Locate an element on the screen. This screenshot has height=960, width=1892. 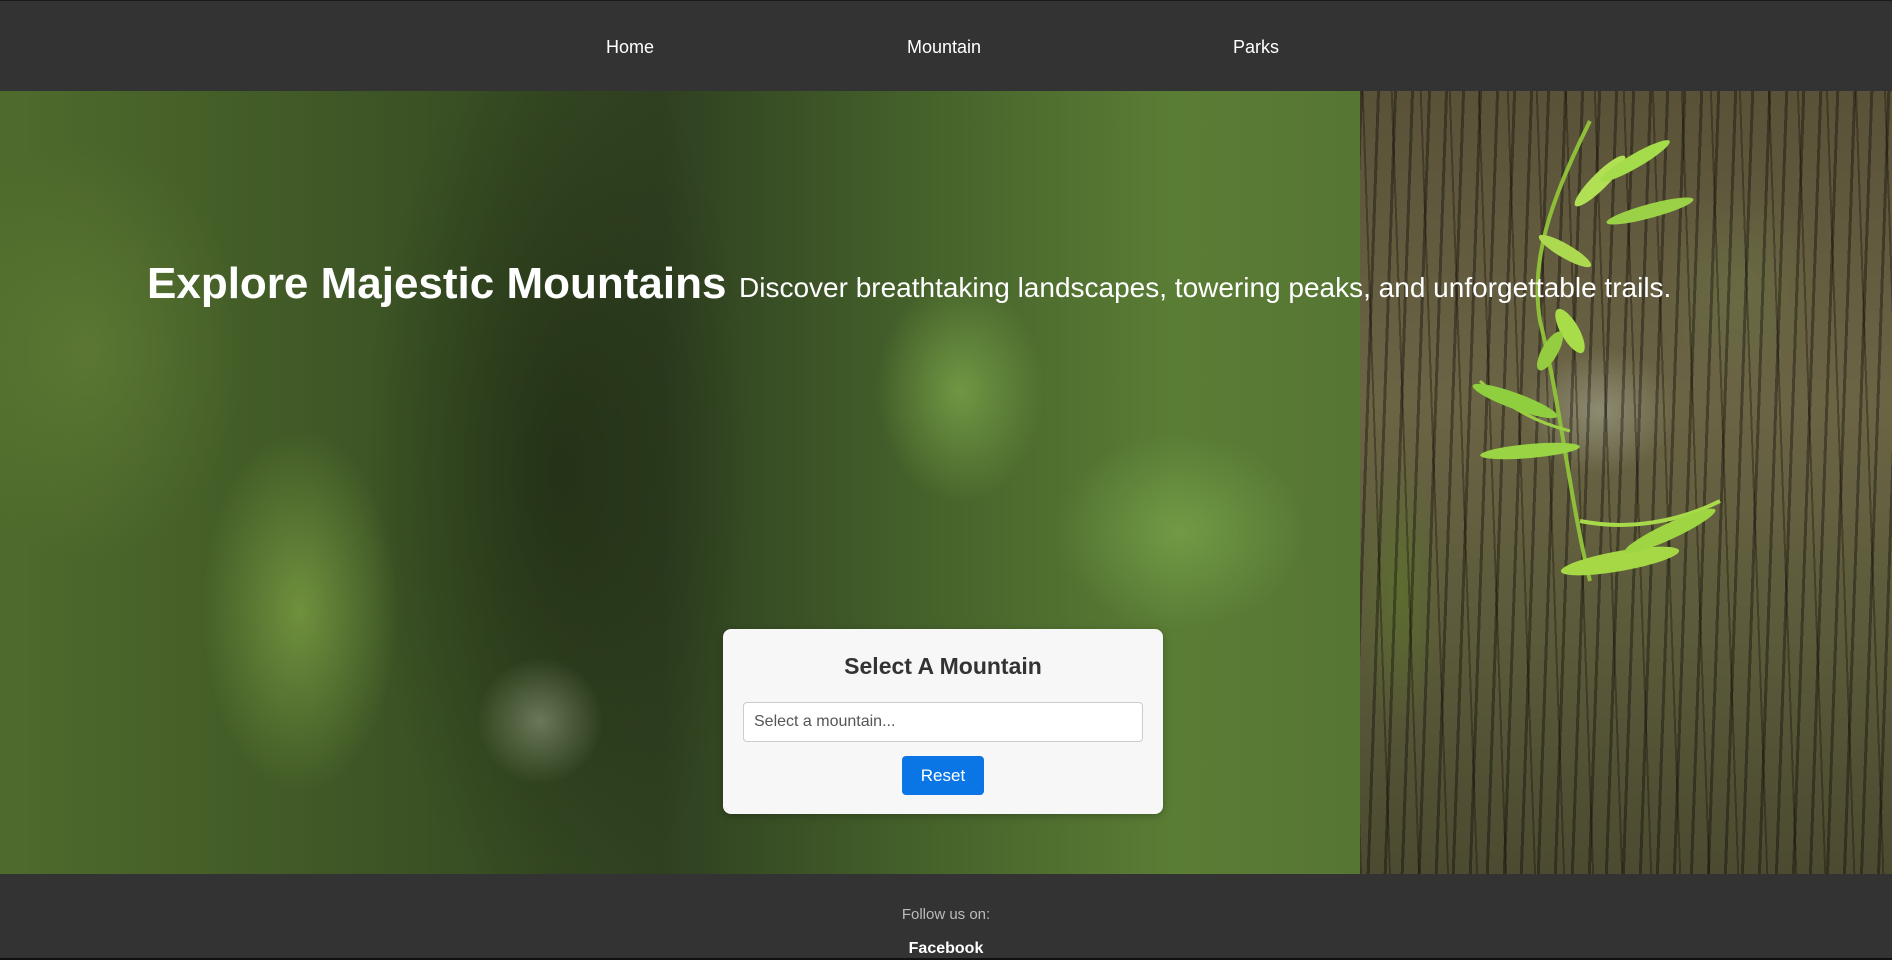
top-navigation-bar: Home Mountain Parks is located at coordinates (946, 45).